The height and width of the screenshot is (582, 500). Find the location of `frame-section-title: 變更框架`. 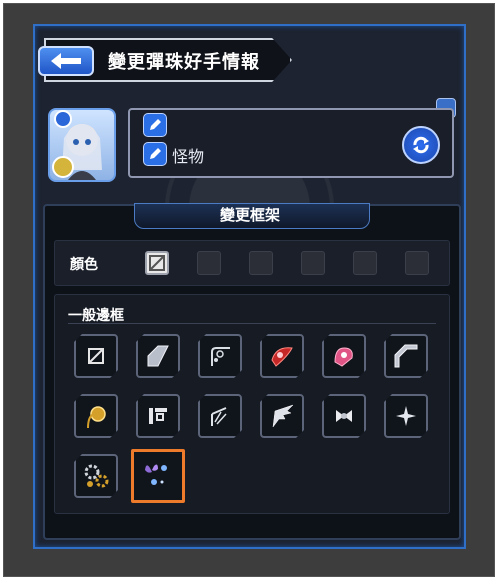

frame-section-title: 變更框架 is located at coordinates (249, 215).